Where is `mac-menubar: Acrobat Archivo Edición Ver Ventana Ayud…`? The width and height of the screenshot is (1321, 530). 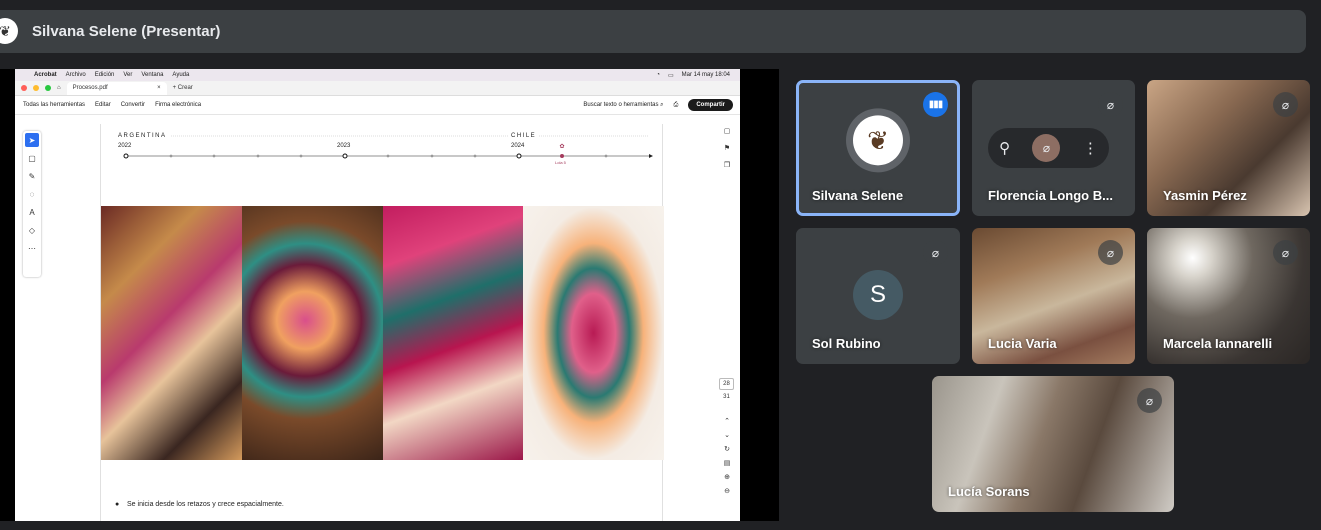 mac-menubar: Acrobat Archivo Edición Ver Ventana Ayud… is located at coordinates (377, 75).